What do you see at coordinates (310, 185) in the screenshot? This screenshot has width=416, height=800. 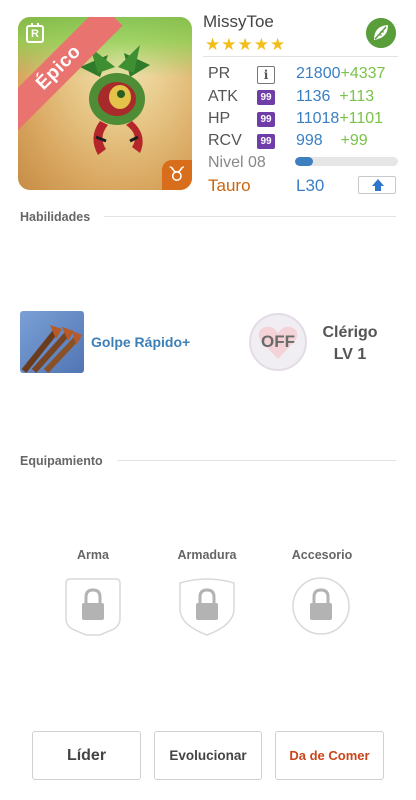 I see `max-level: L30` at bounding box center [310, 185].